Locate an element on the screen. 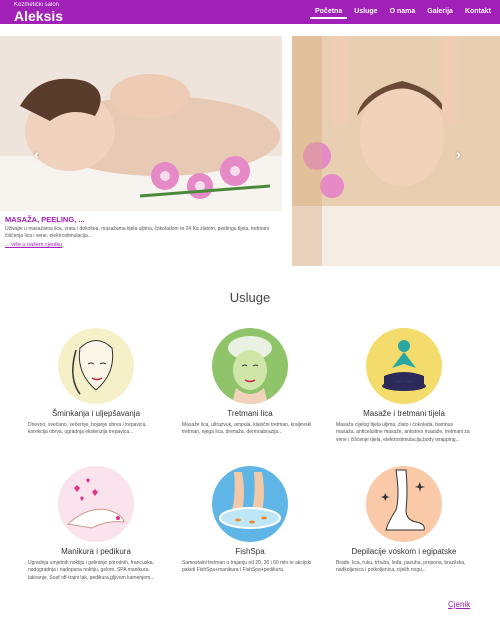 Image resolution: width=500 pixels, height=620 pixels. massage-icon is located at coordinates (404, 365).